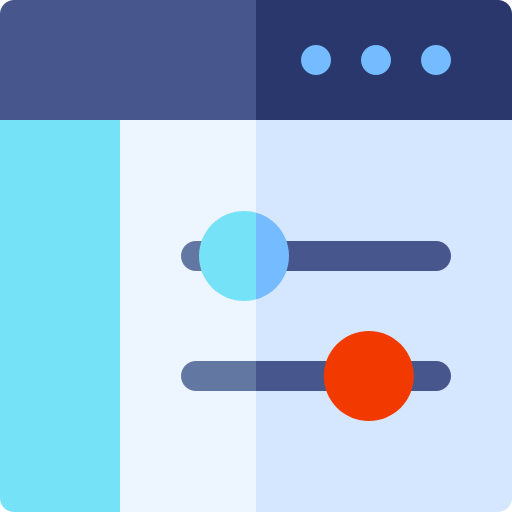 Image resolution: width=512 pixels, height=512 pixels. I want to click on slider-1-thumb, so click(244, 256).